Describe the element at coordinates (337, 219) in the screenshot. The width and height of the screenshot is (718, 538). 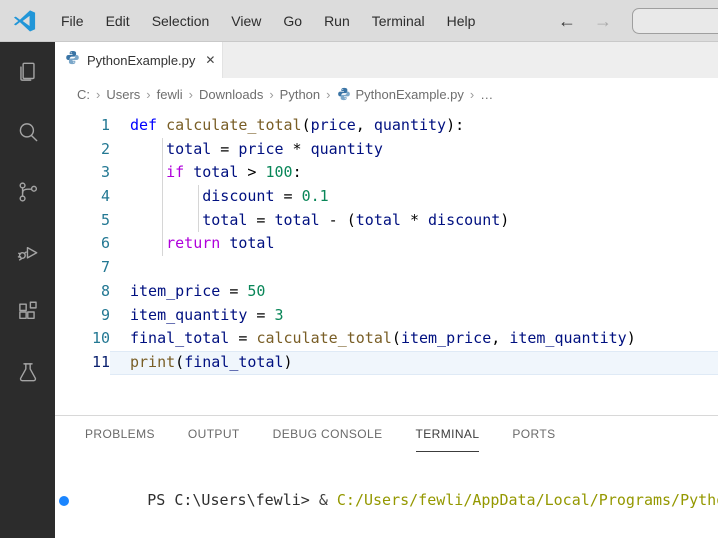
I see `code-token: - (` at that location.